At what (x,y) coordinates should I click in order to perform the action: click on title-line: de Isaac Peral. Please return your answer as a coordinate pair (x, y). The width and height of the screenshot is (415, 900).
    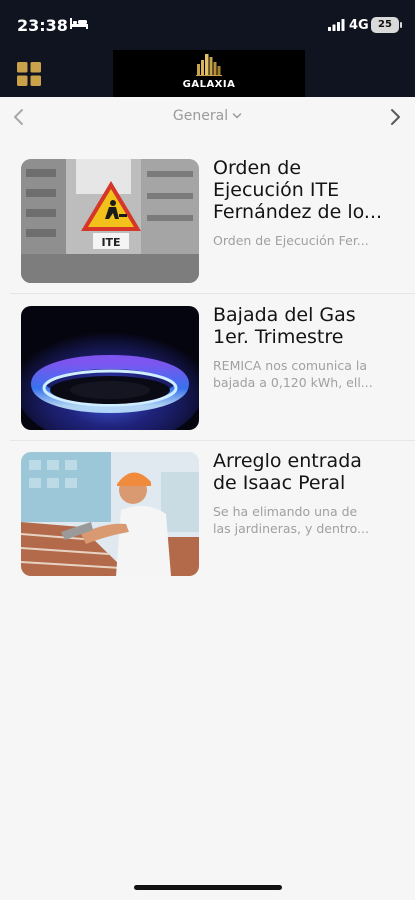
    Looking at the image, I should click on (279, 483).